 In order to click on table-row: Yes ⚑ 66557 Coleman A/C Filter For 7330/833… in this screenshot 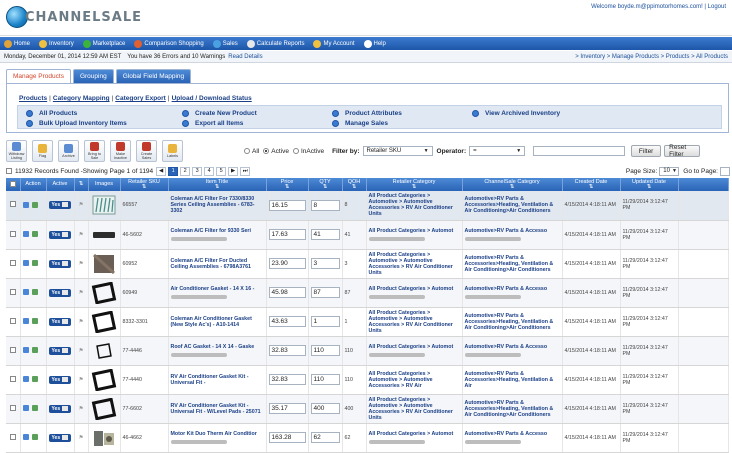, I will do `click(367, 206)`.